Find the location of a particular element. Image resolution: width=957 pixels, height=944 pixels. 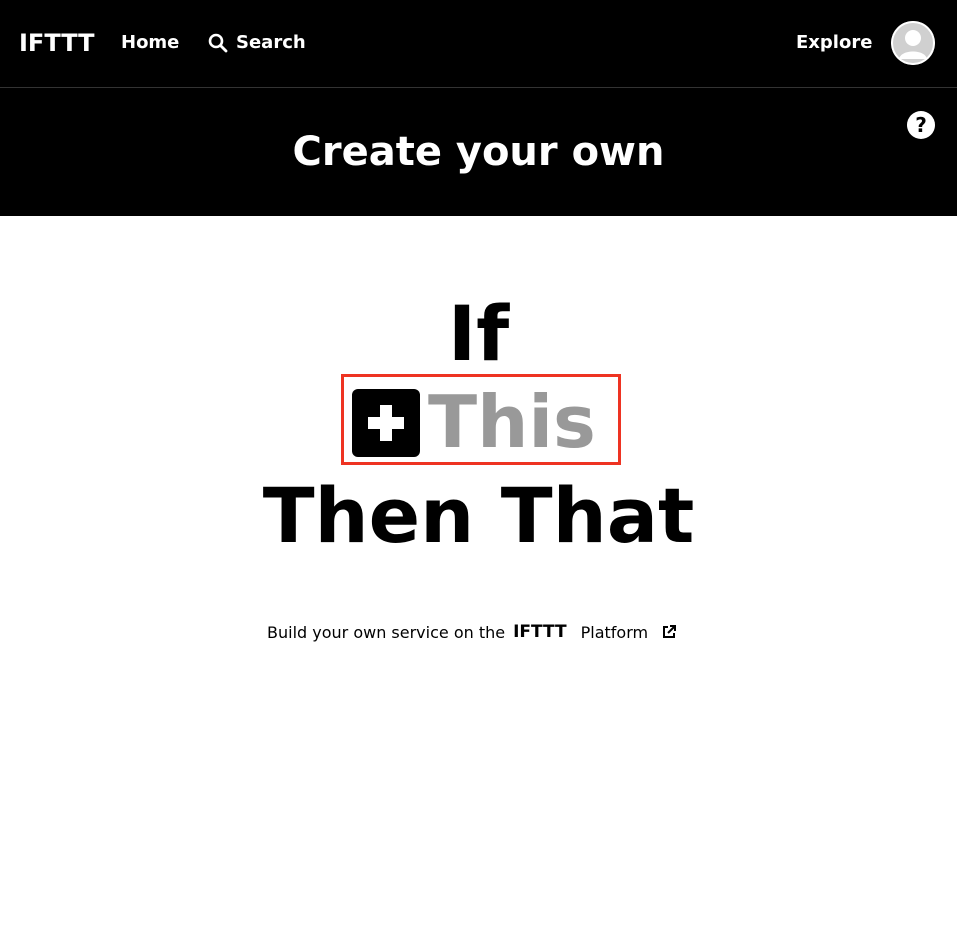

add-this-trigger-button: This is located at coordinates (481, 419).